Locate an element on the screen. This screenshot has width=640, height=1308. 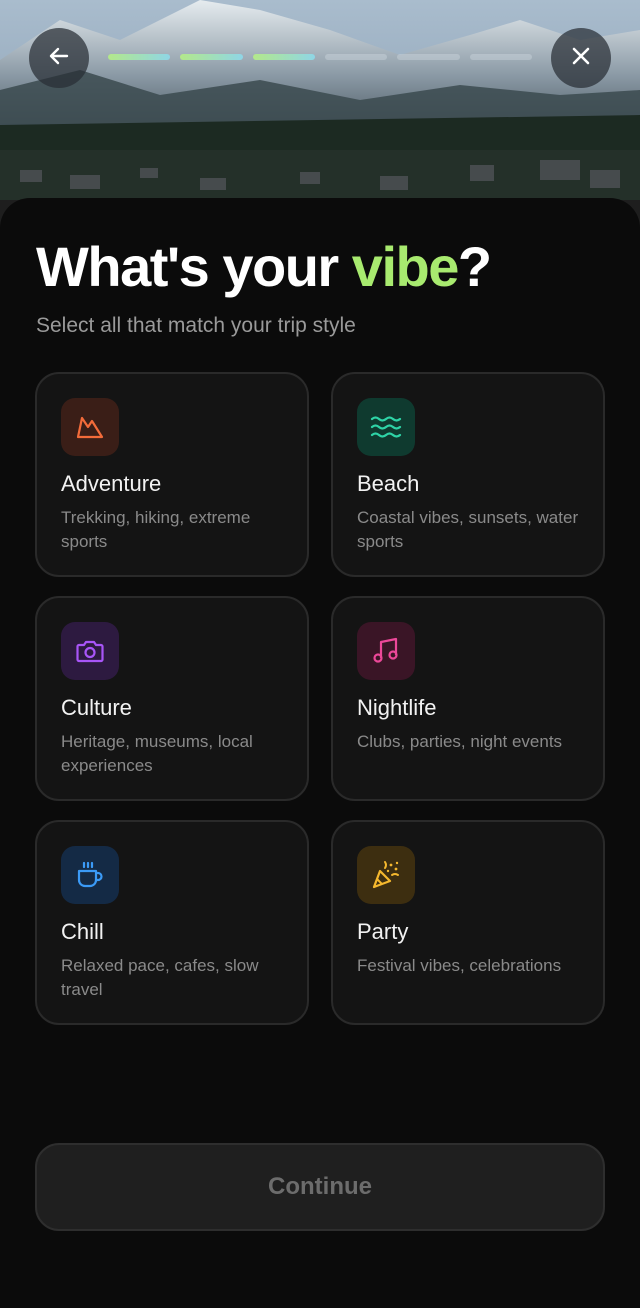
page-subtitle: Select all that match your trip style is located at coordinates (196, 325).